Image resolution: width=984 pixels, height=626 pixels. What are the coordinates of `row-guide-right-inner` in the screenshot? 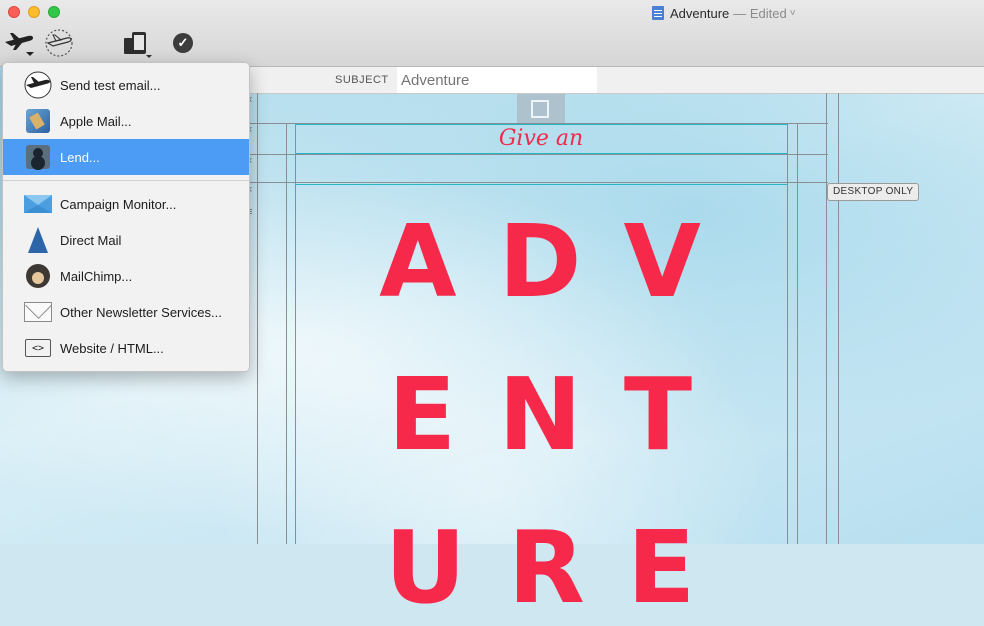 It's located at (797, 333).